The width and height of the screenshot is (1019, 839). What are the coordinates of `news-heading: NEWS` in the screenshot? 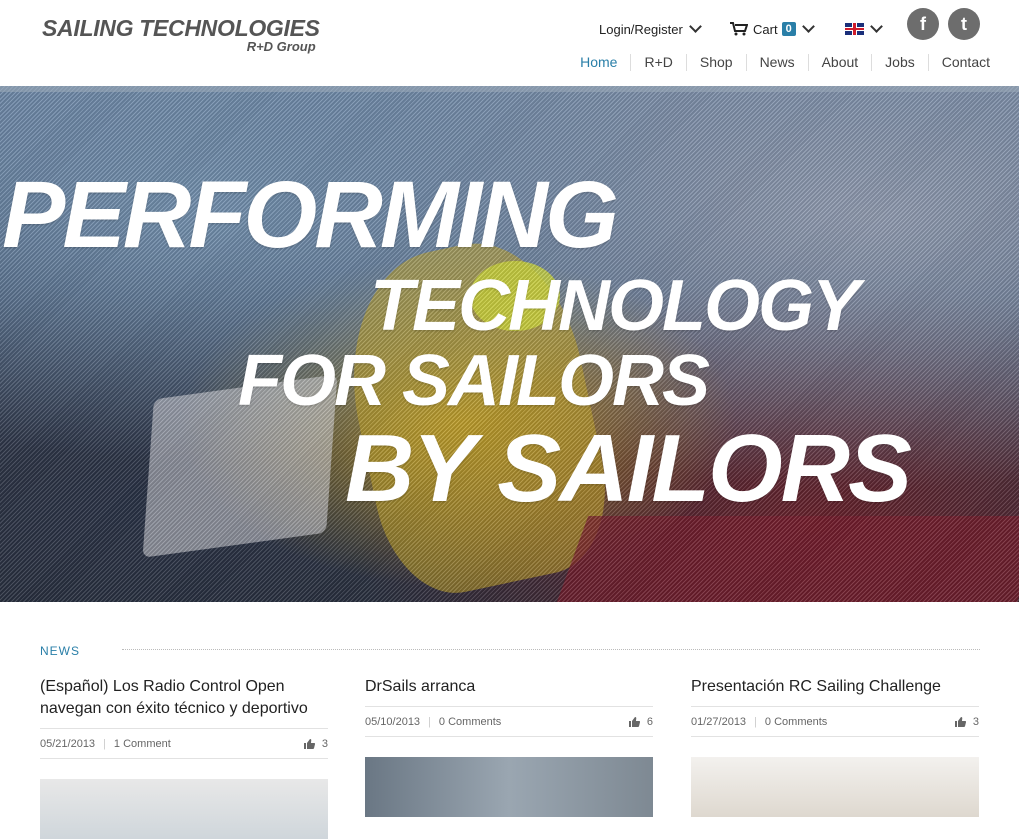 It's located at (64, 651).